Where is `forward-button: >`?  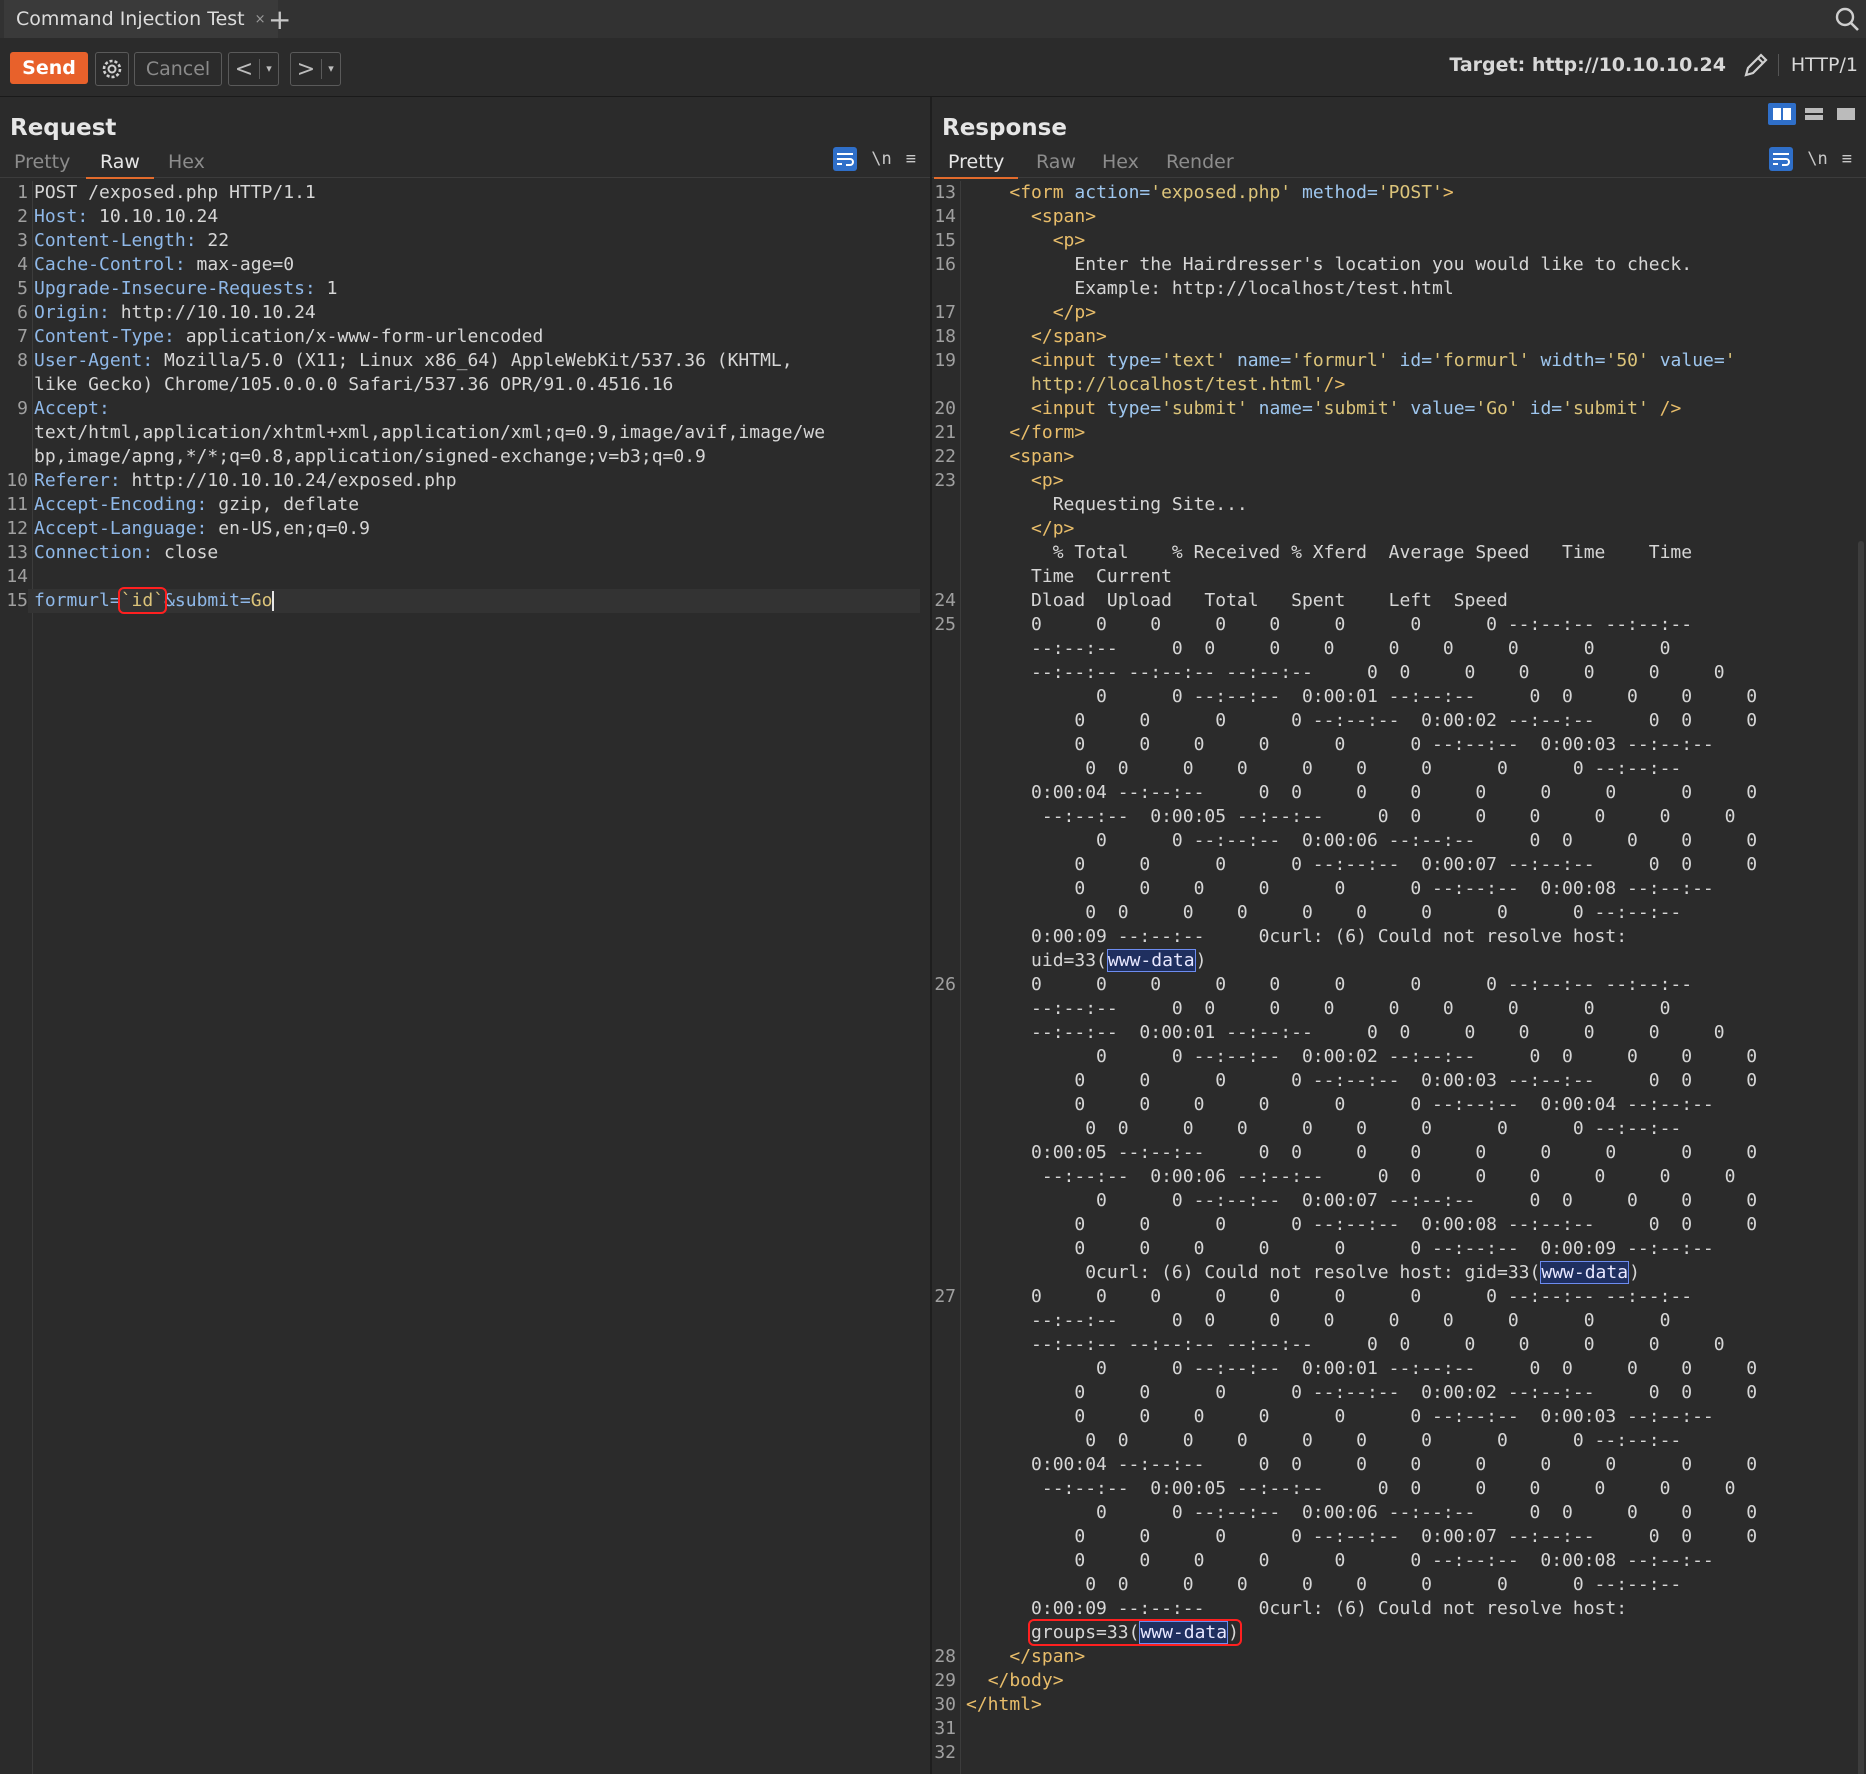 forward-button: > is located at coordinates (306, 69).